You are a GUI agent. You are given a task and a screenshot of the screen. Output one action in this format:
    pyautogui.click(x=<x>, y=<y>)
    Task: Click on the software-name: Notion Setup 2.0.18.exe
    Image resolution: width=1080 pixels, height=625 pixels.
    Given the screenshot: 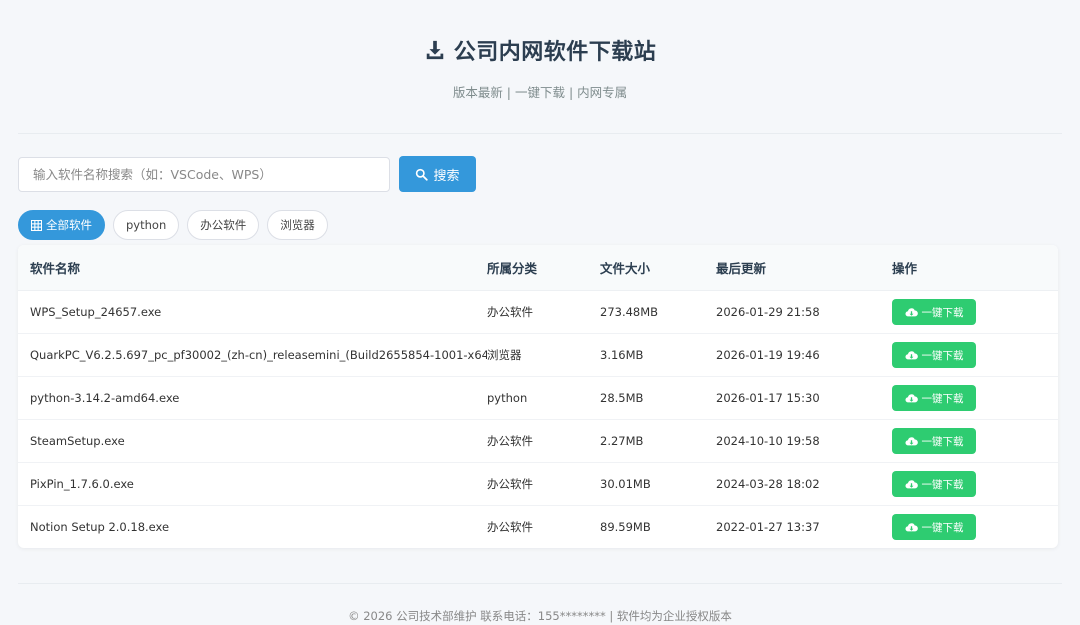 What is the action you would take?
    pyautogui.click(x=100, y=527)
    